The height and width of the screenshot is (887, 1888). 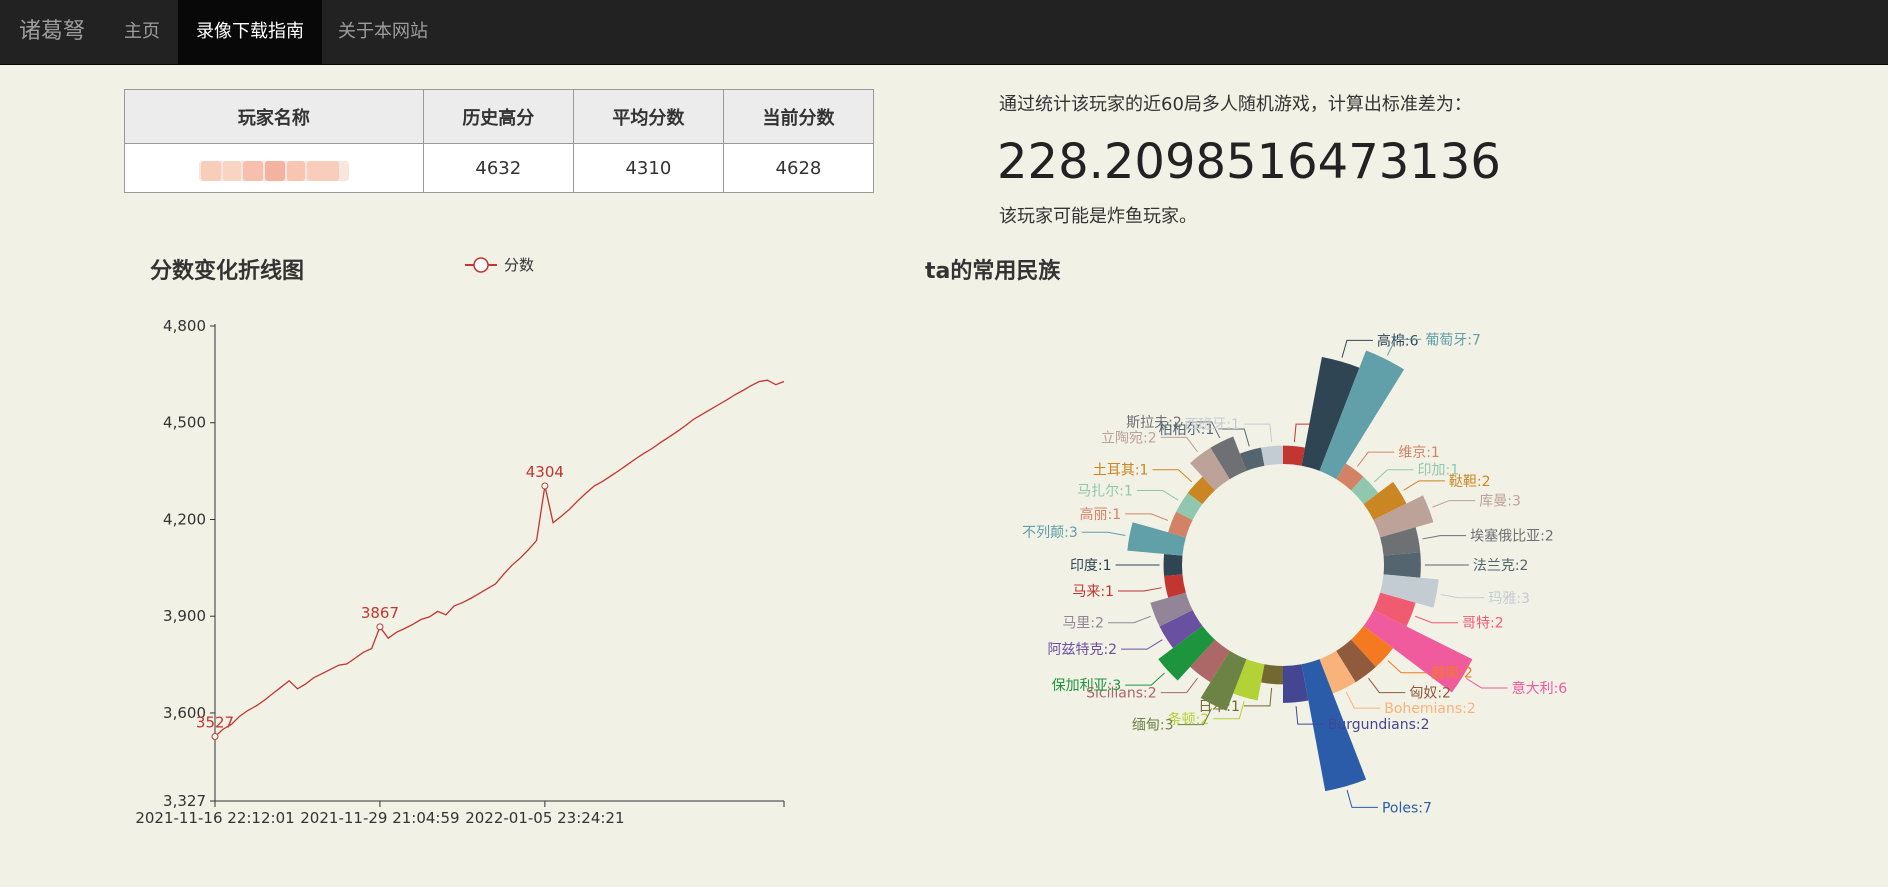 I want to click on slice-label: 西班牙:1, so click(x=1212, y=425).